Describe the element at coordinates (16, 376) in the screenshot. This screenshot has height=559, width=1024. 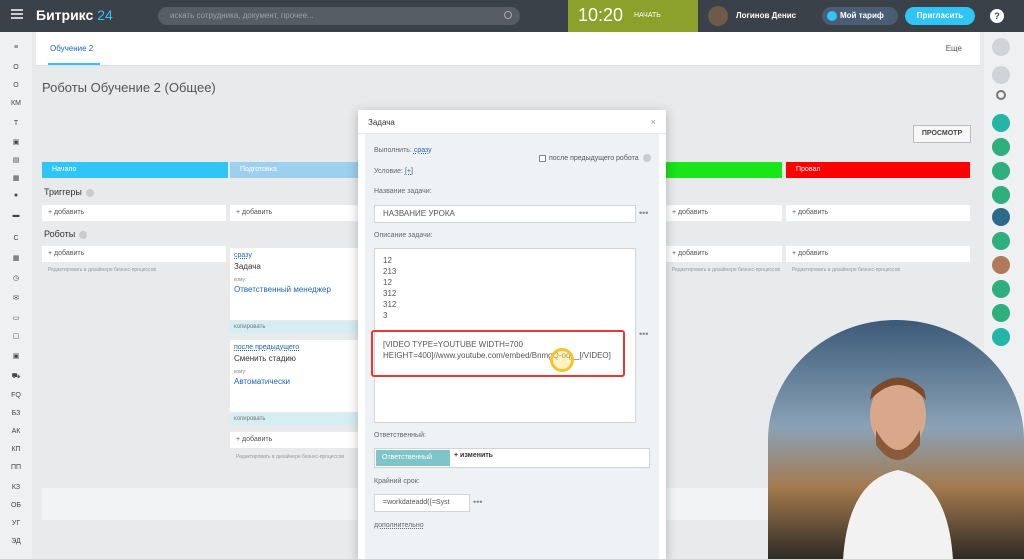
I see `cart-icon: ⛟` at that location.